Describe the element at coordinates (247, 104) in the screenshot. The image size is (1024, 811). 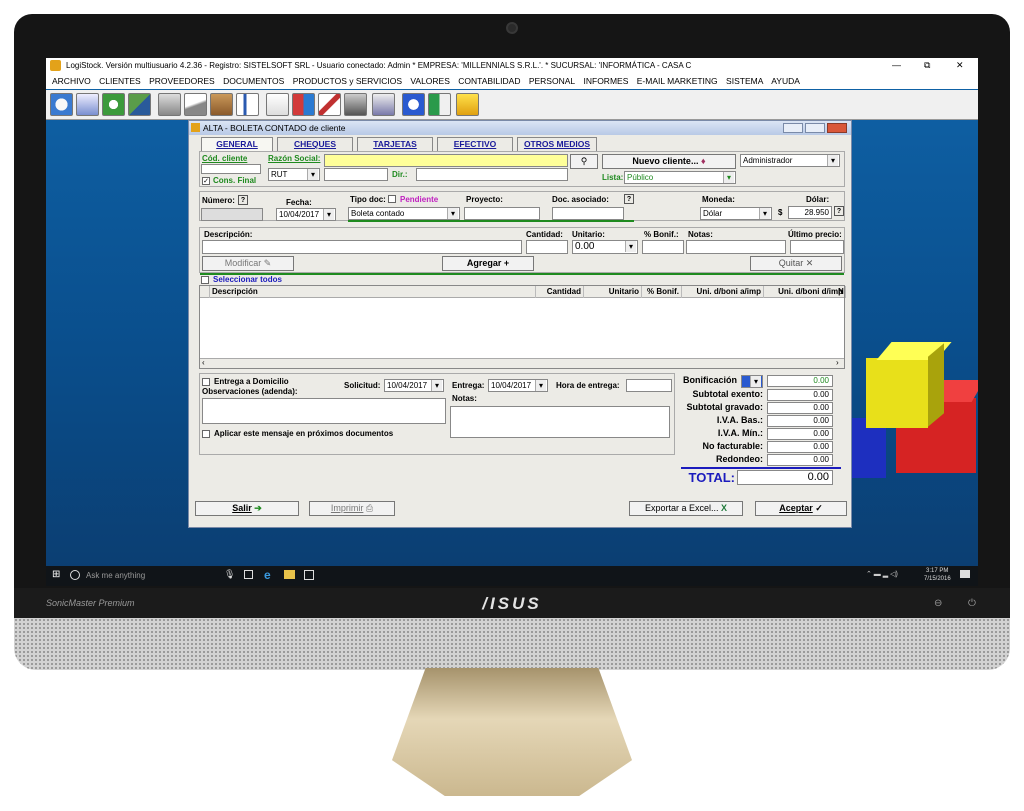
I see `toolbar-chart-icon` at that location.